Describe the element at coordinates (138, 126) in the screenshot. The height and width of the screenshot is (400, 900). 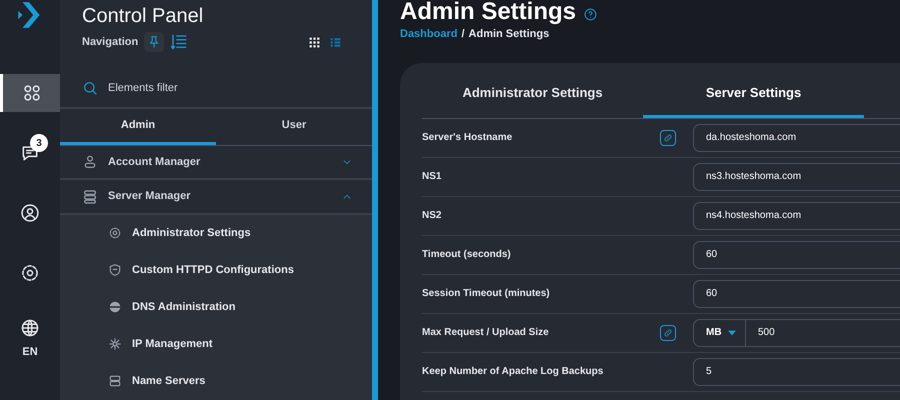
I see `sidebar-tab: Admin` at that location.